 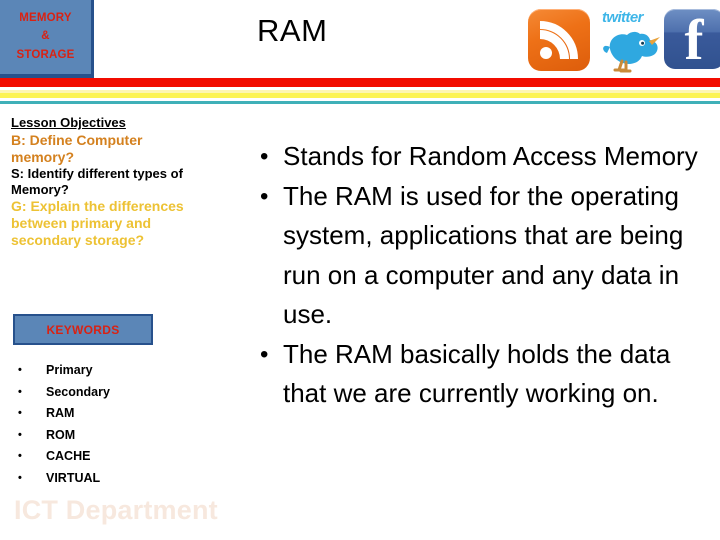 I want to click on list-item: Secondary, so click(x=106, y=393).